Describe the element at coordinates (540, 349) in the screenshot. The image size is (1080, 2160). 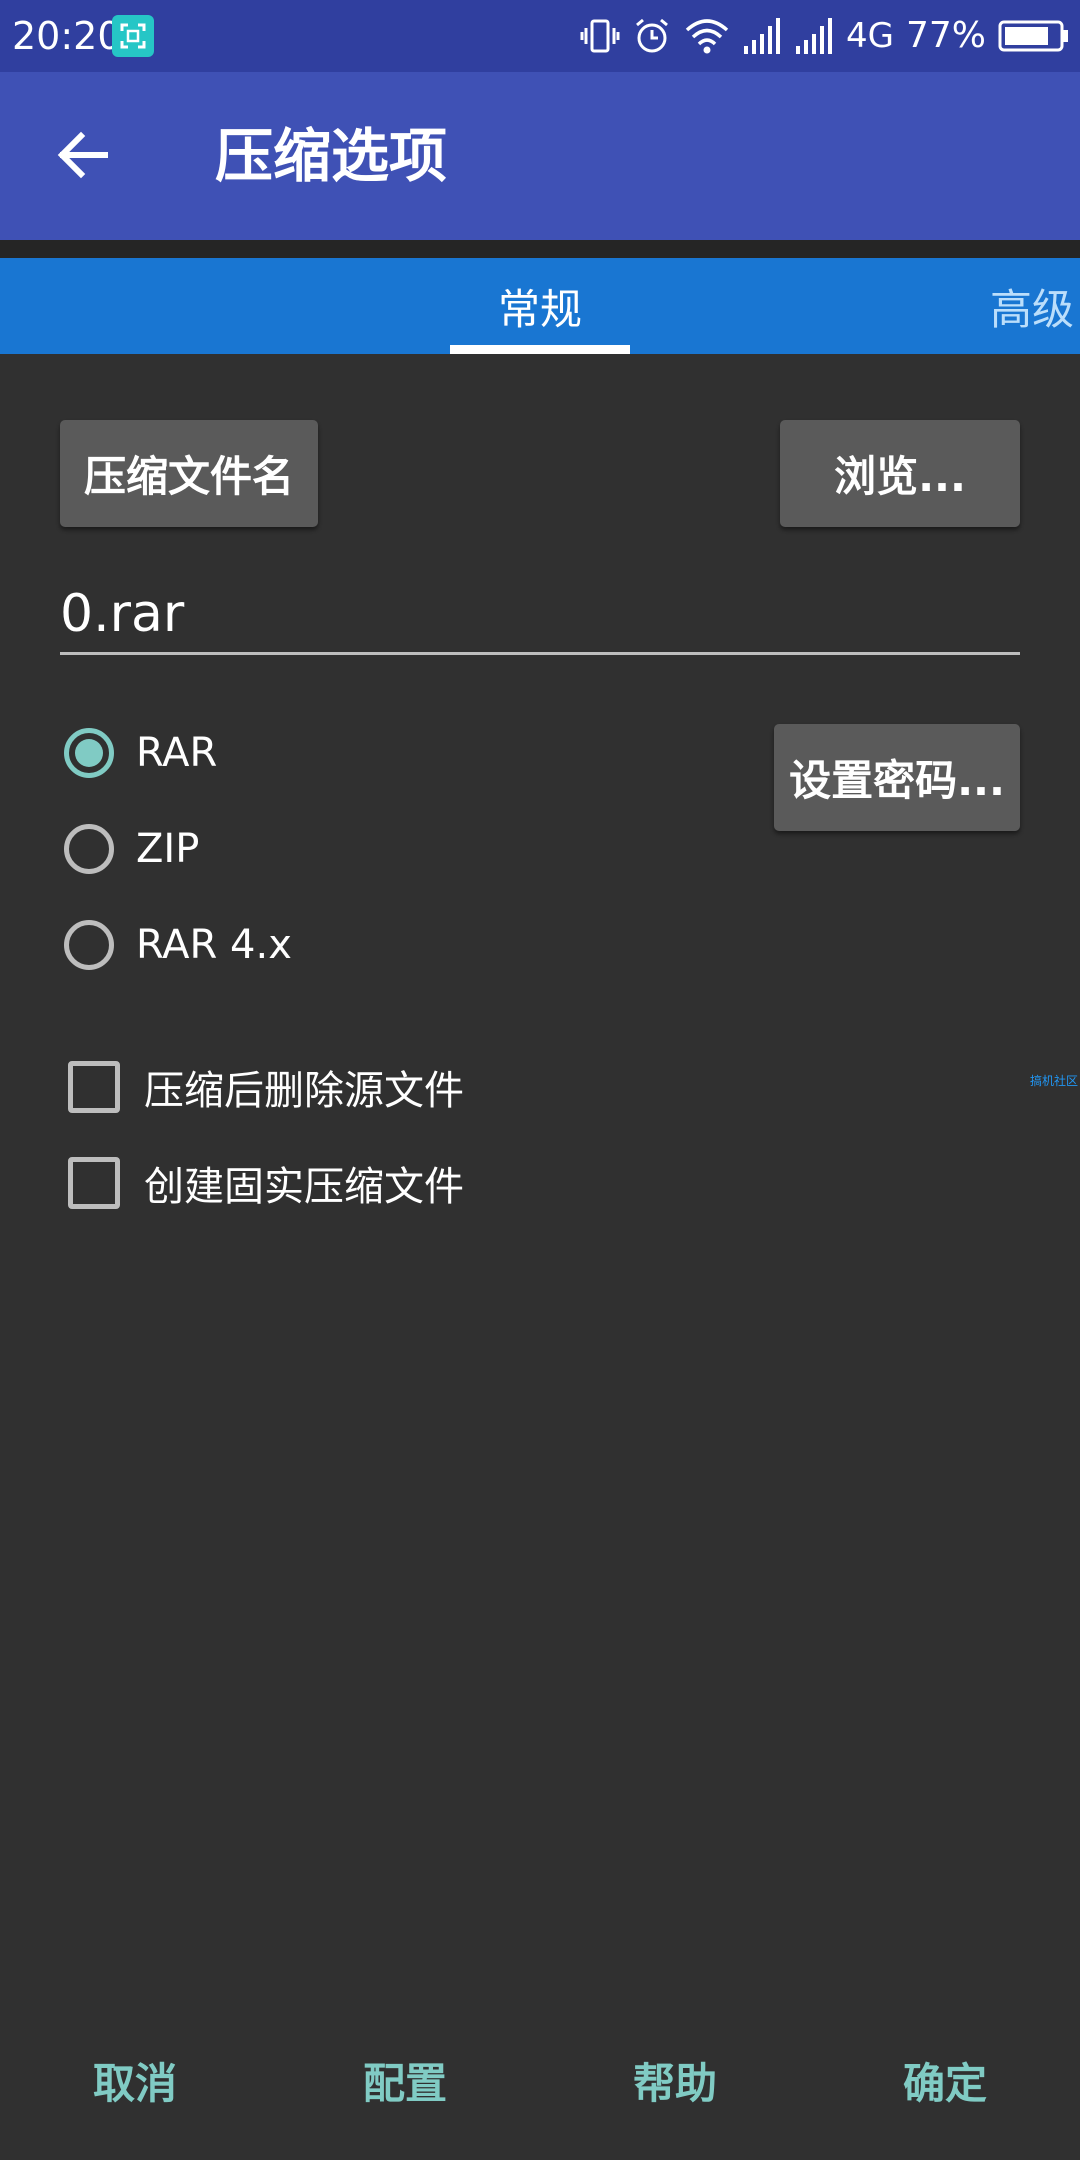
I see `tab-indicator` at that location.